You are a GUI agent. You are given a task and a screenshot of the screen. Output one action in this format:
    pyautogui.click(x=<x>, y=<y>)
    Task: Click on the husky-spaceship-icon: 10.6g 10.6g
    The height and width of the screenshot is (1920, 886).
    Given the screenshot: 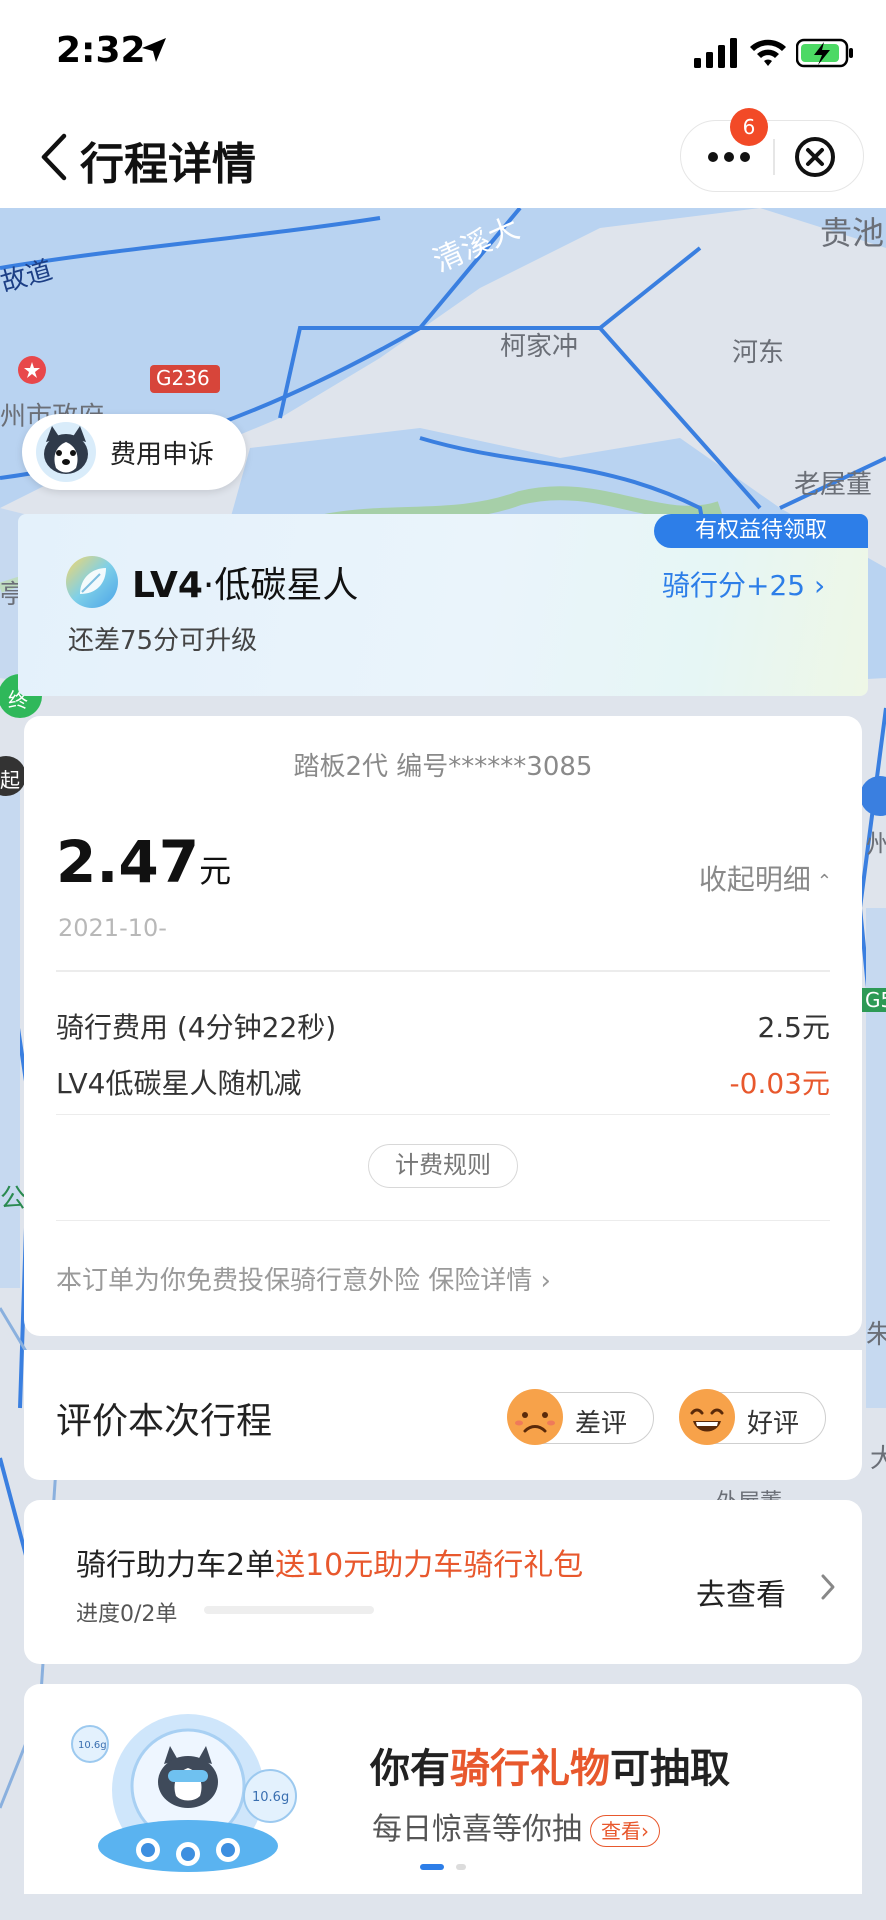 What is the action you would take?
    pyautogui.click(x=184, y=1793)
    